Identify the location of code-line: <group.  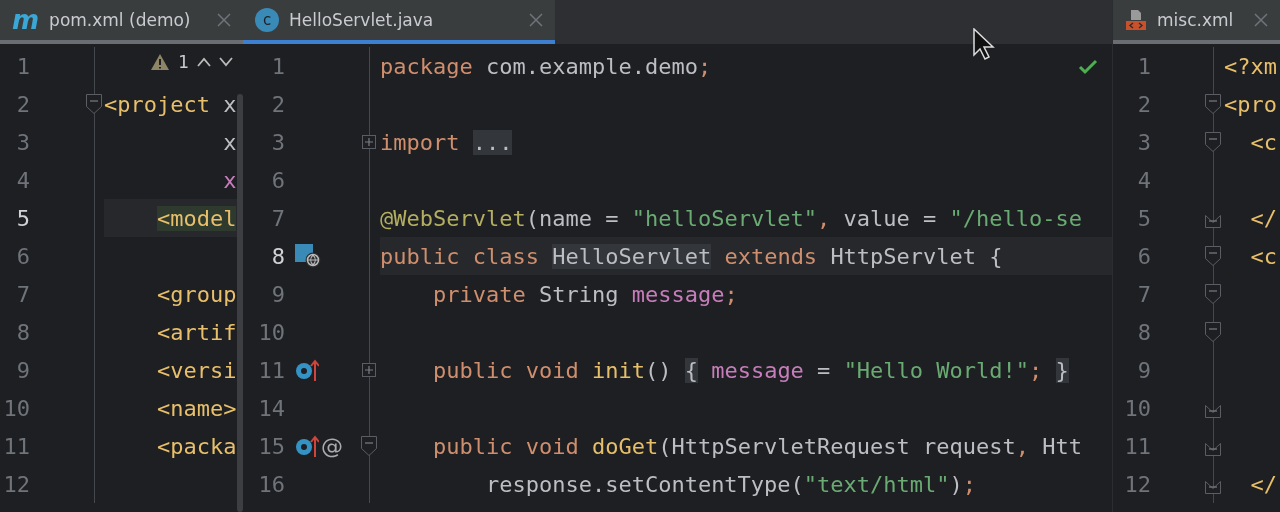
(196, 294).